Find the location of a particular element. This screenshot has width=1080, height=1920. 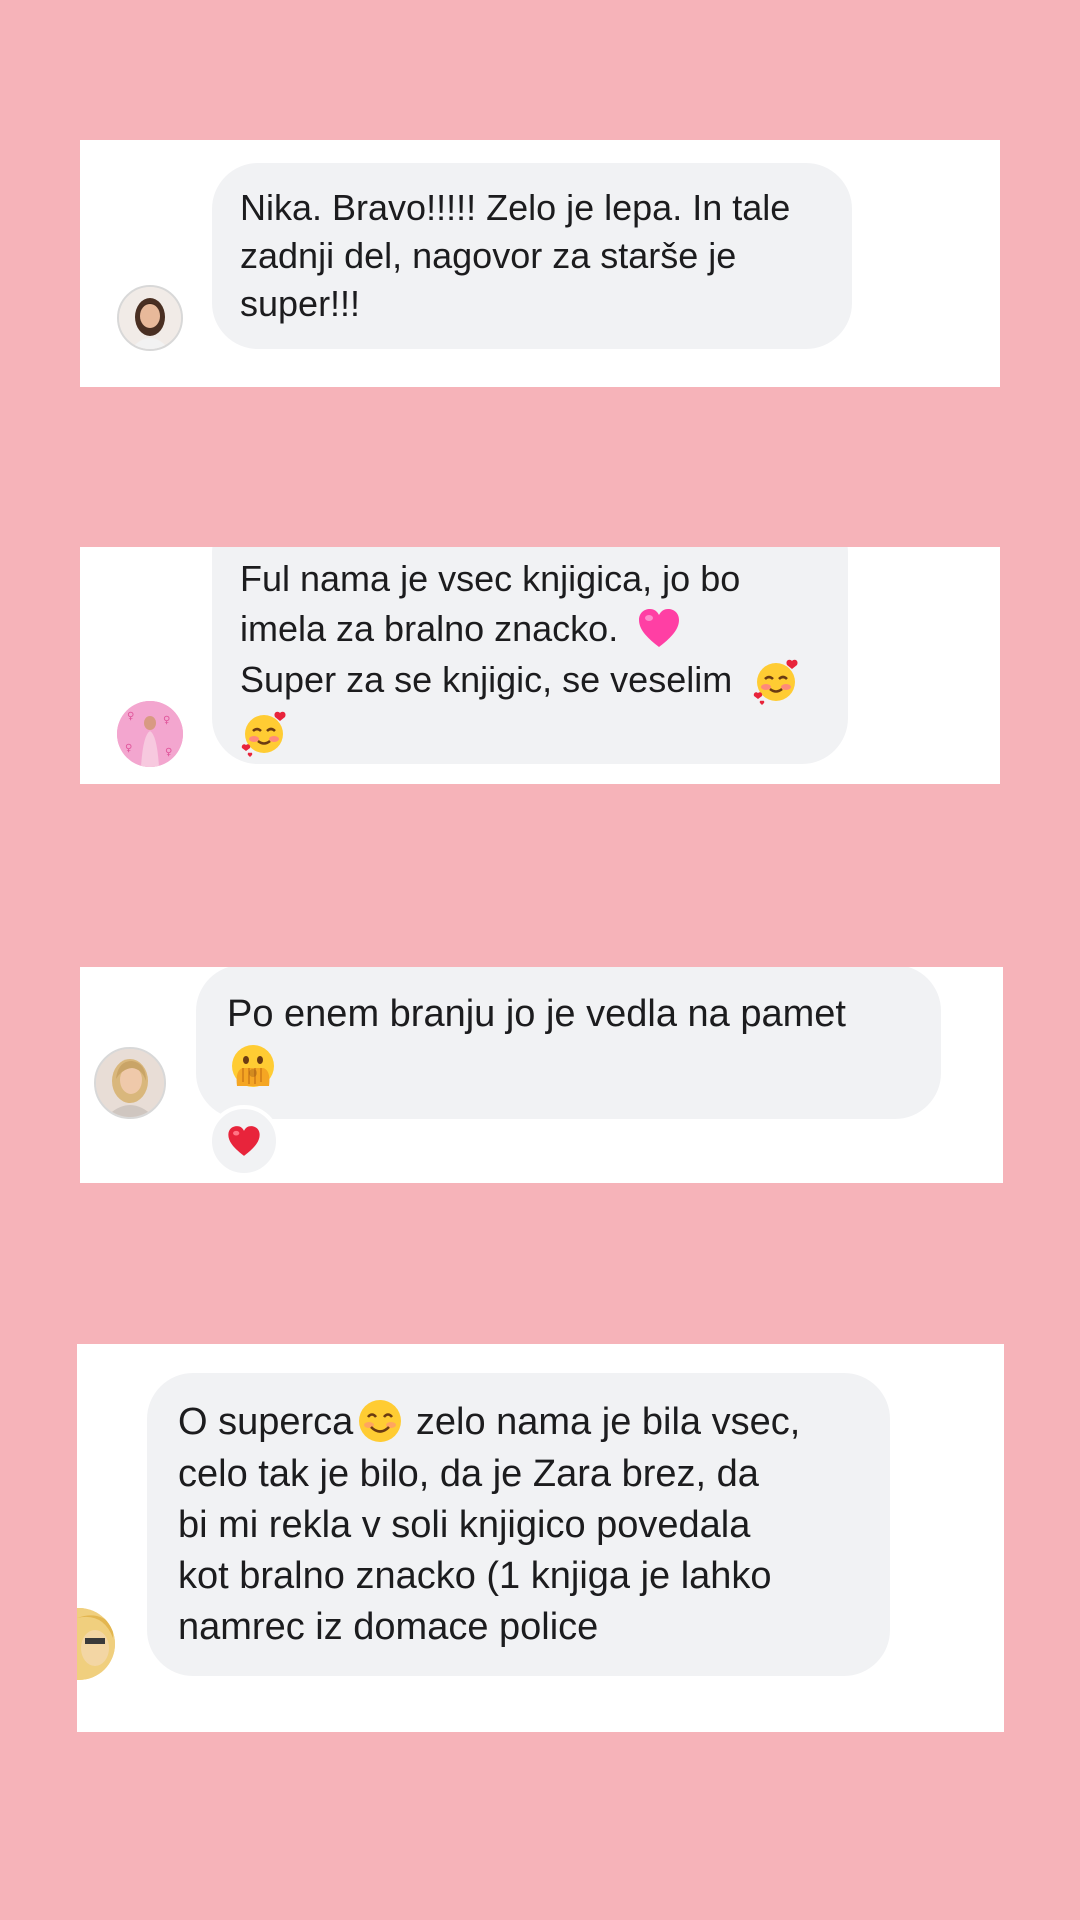

avatar-woman-dark-hair-icon is located at coordinates (150, 318).